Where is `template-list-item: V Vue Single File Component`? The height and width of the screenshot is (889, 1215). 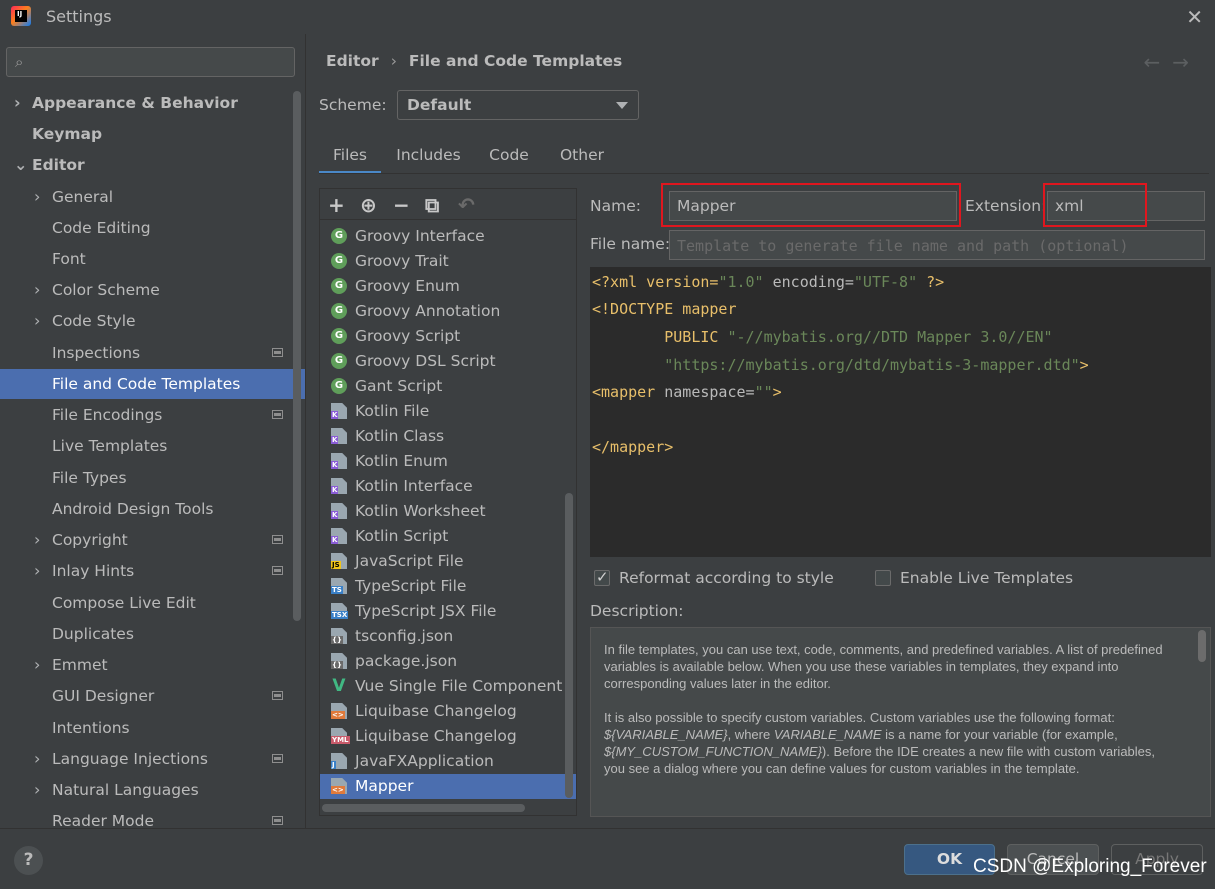
template-list-item: V Vue Single File Component is located at coordinates (448, 686).